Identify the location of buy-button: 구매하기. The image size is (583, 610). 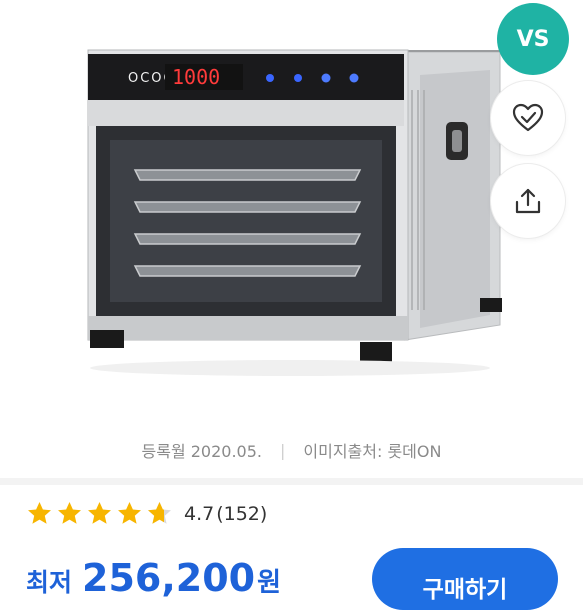
(465, 579).